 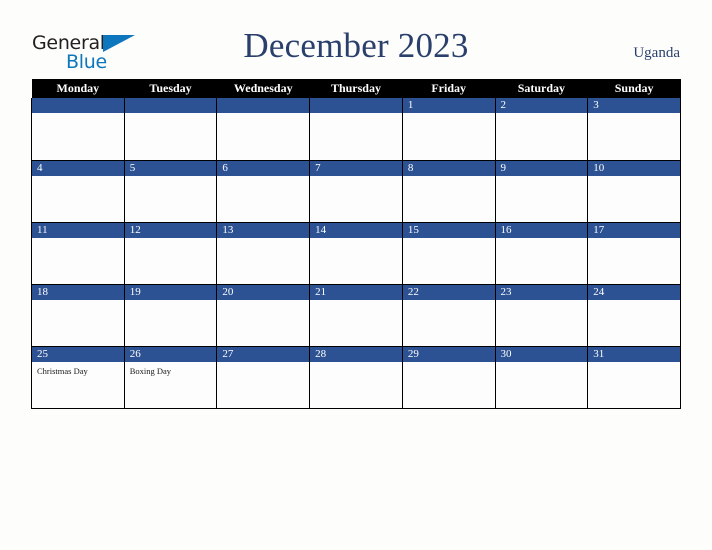 What do you see at coordinates (448, 191) in the screenshot?
I see `calendar-day-cell: 8` at bounding box center [448, 191].